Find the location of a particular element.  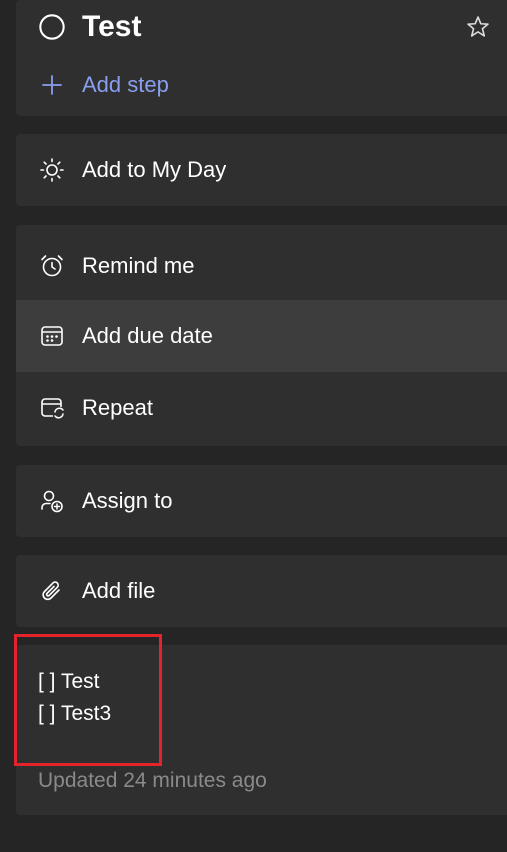

calendar-icon is located at coordinates (52, 336).